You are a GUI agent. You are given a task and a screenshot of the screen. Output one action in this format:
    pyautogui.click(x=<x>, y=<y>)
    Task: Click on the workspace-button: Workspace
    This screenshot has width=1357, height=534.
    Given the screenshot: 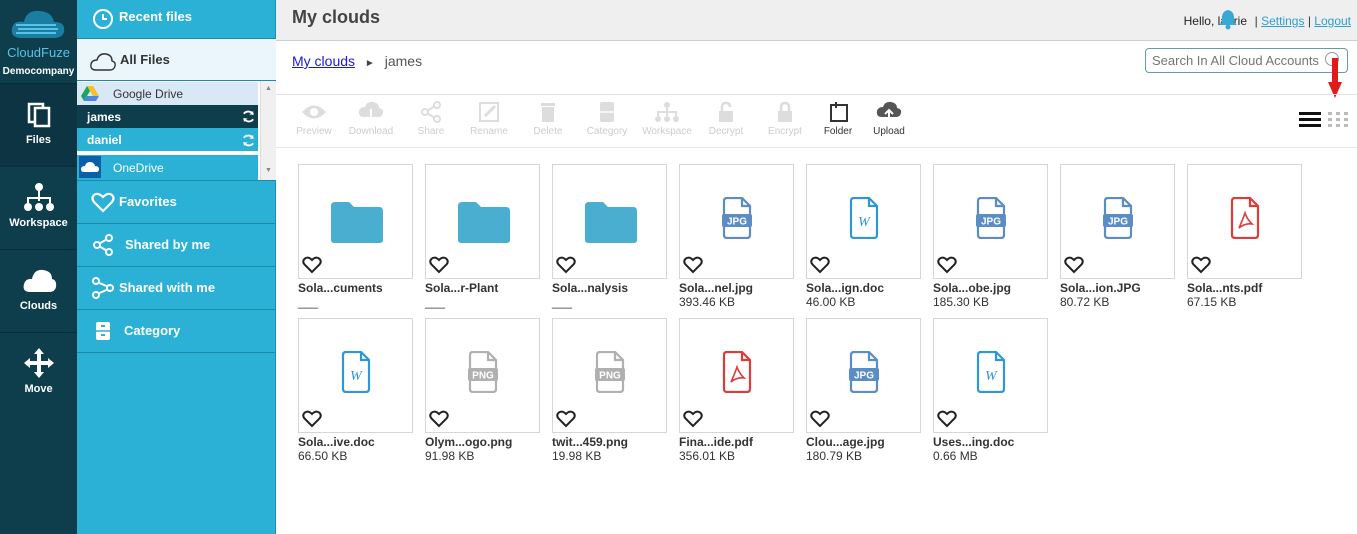 What is the action you would take?
    pyautogui.click(x=667, y=119)
    